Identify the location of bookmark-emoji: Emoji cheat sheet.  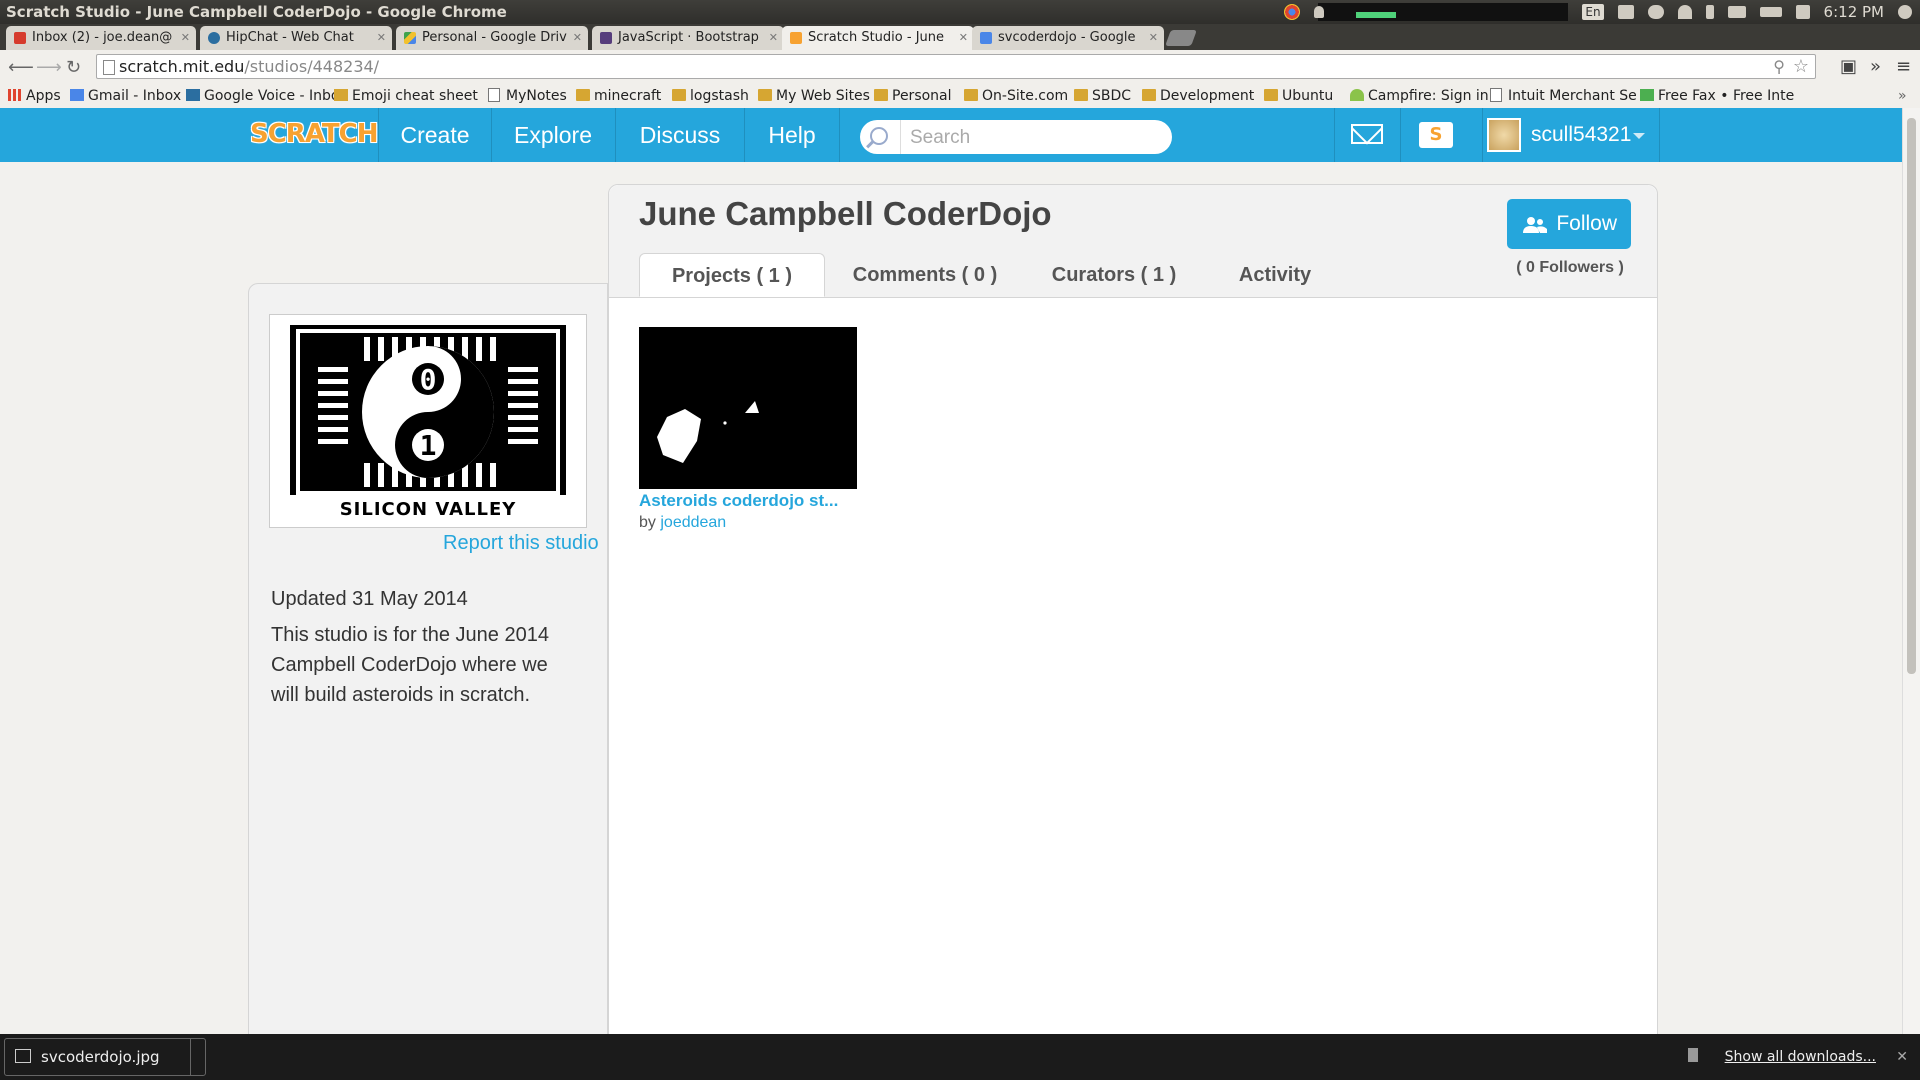
(413, 96).